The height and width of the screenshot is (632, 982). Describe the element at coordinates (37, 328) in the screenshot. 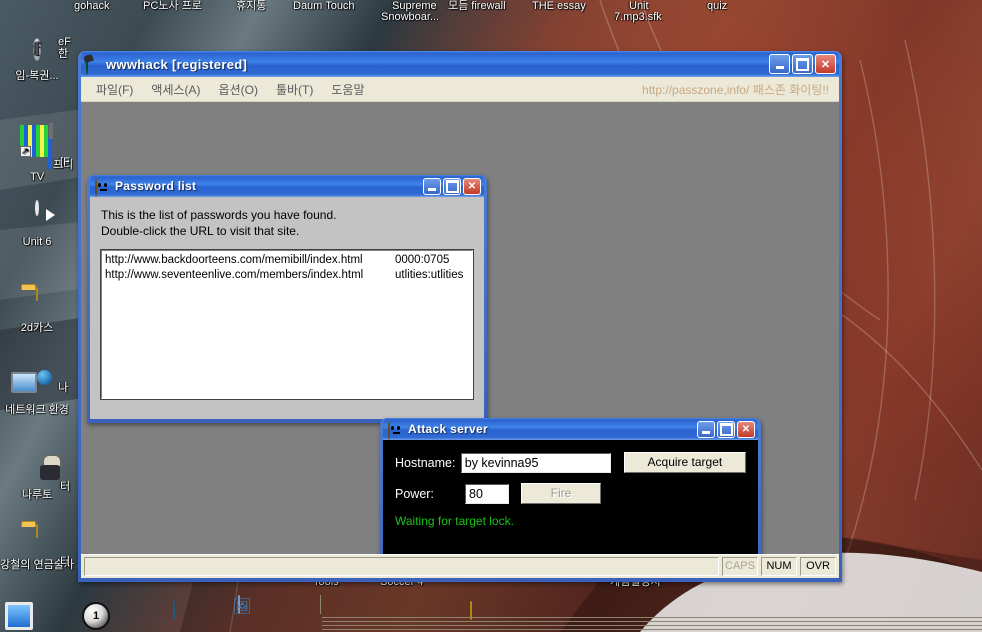

I see `desktop-icon-label: 2d카스` at that location.